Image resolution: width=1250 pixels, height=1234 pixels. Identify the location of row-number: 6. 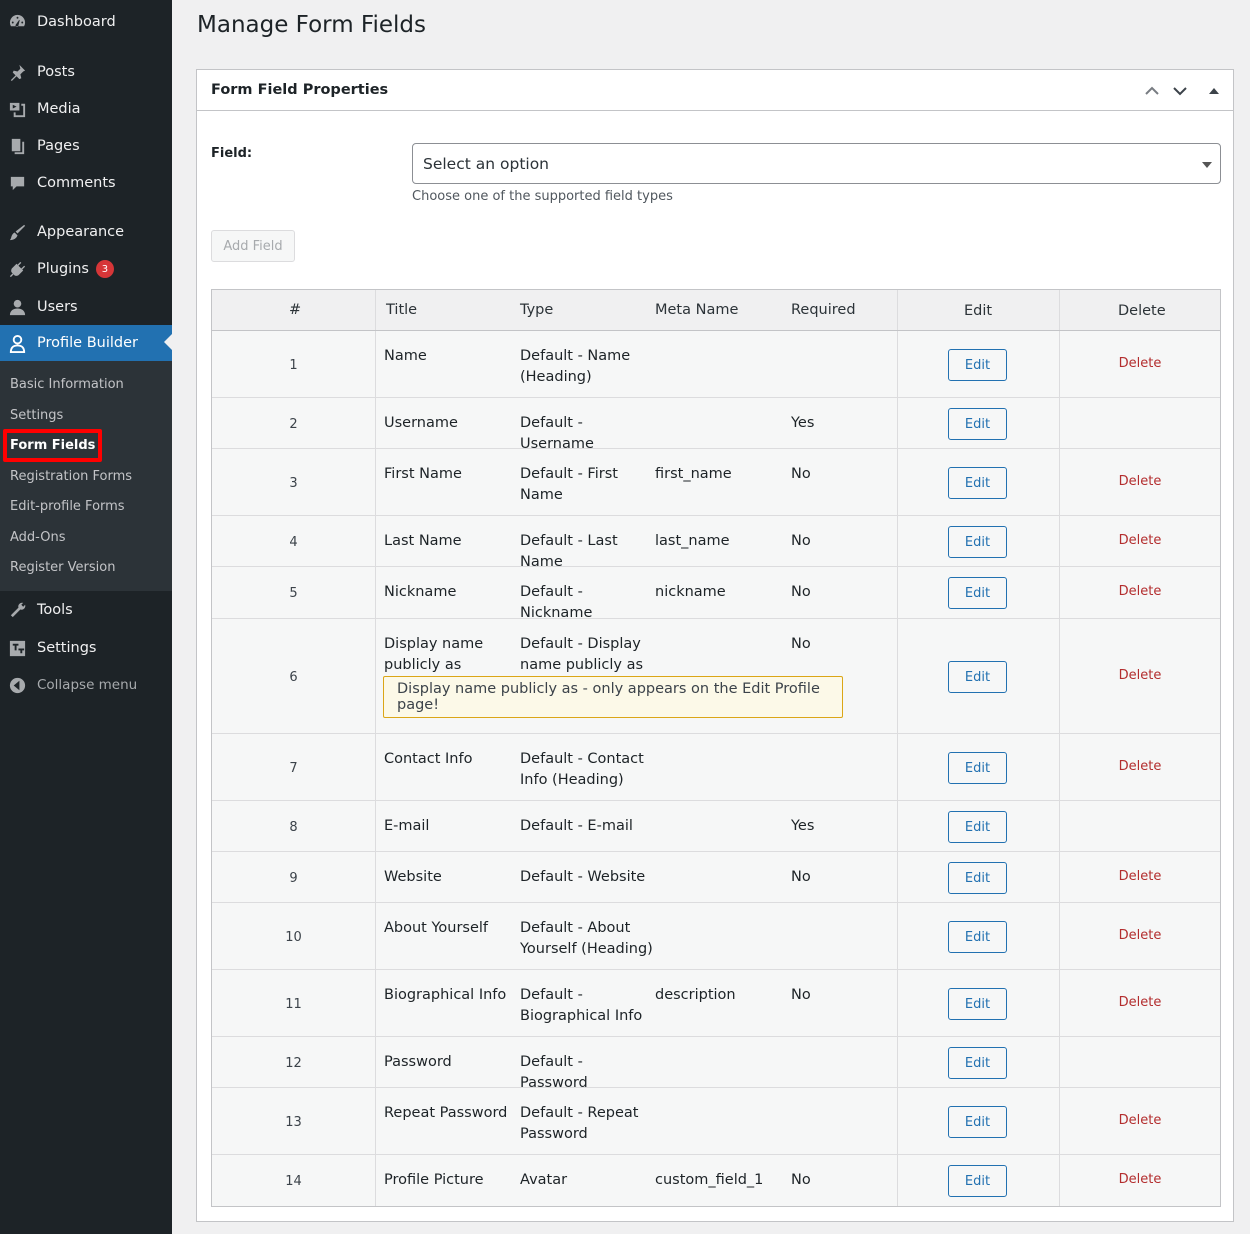
(293, 677).